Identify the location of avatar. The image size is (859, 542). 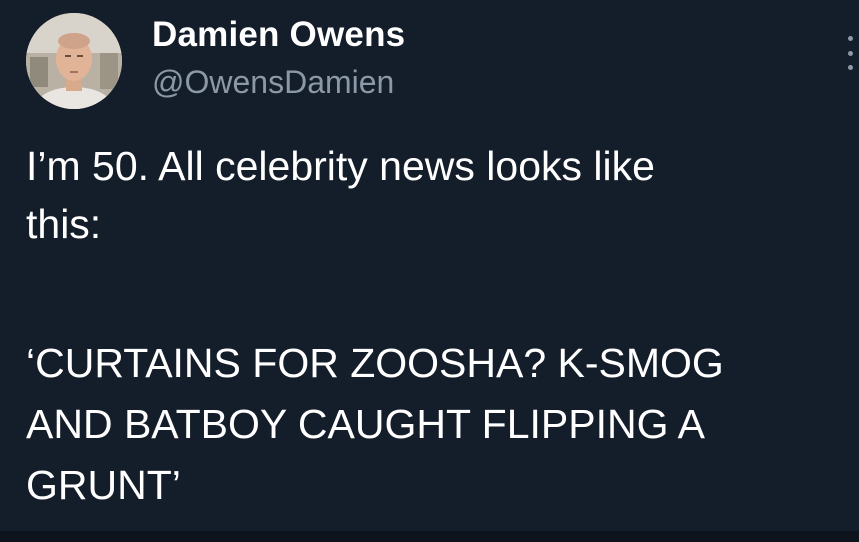
(74, 61).